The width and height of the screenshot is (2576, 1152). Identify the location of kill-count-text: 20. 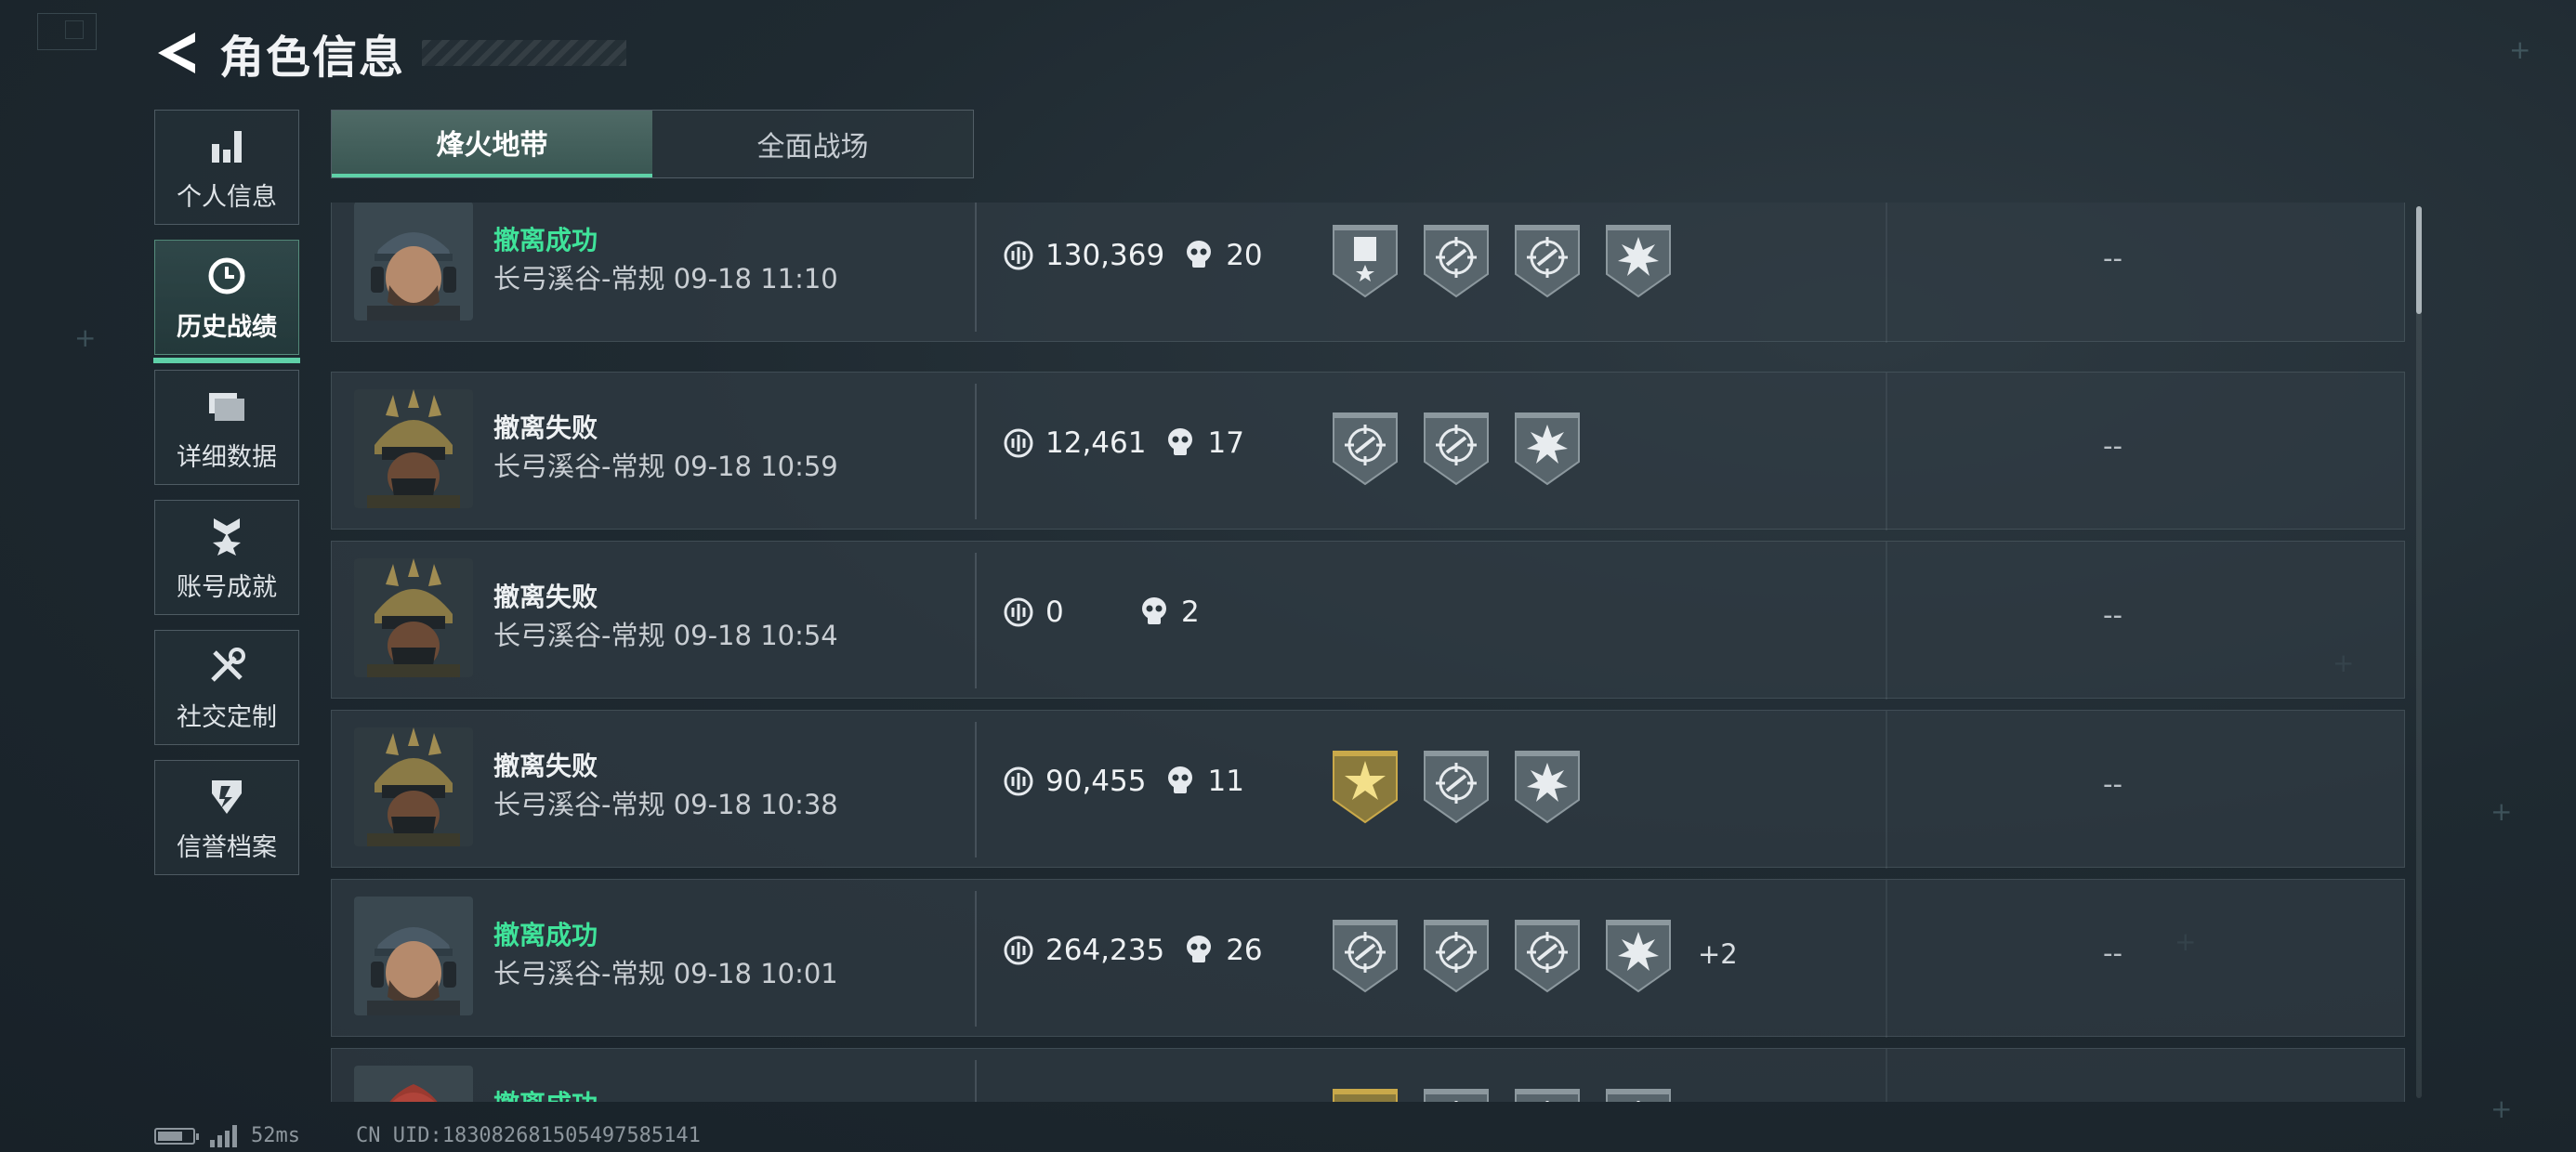
(1244, 255).